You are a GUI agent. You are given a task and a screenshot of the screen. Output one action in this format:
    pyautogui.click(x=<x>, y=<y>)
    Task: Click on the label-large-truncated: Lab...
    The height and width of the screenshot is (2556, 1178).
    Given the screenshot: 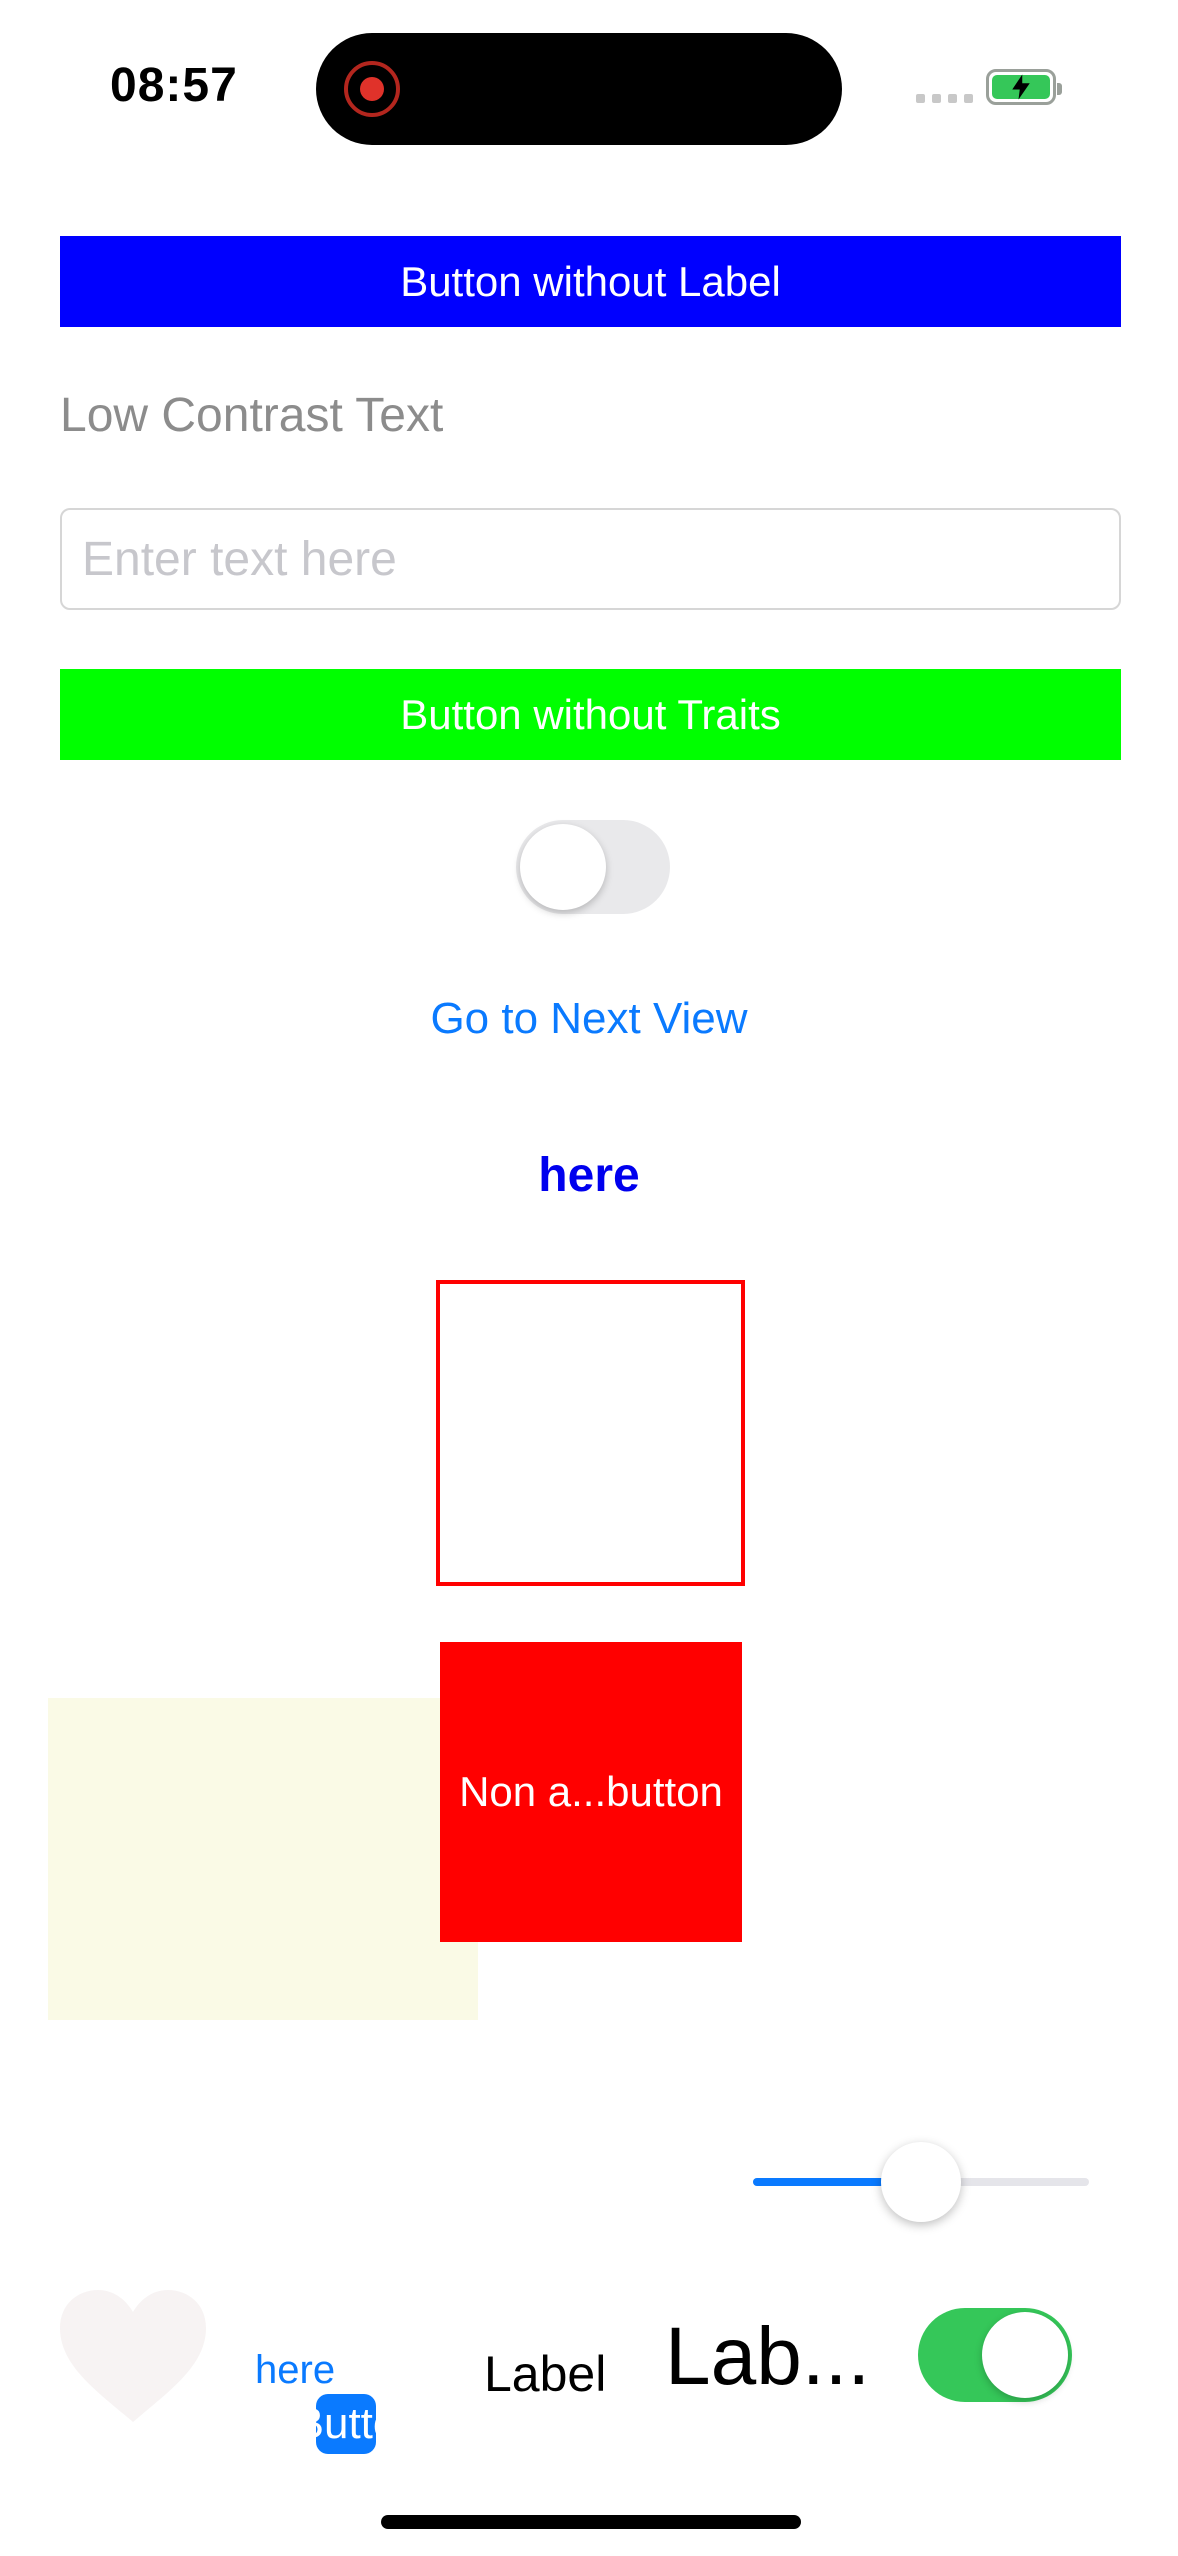 What is the action you would take?
    pyautogui.click(x=768, y=2356)
    